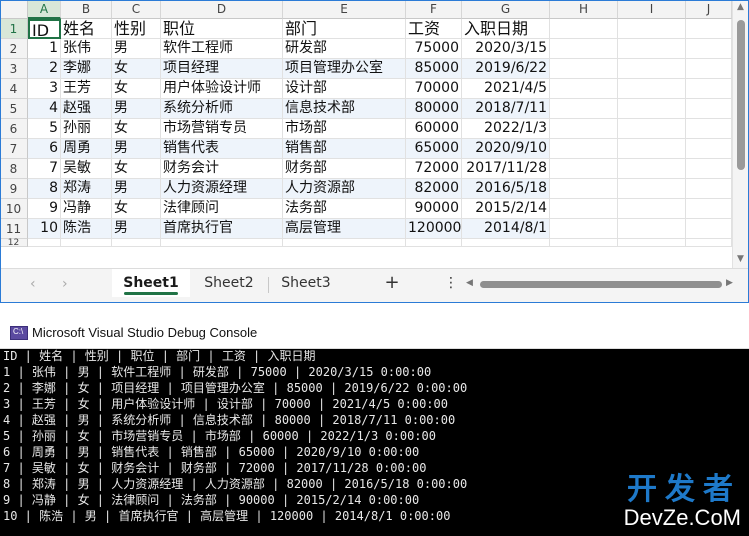  I want to click on watermark-english-text: DevZe.CoM, so click(682, 517).